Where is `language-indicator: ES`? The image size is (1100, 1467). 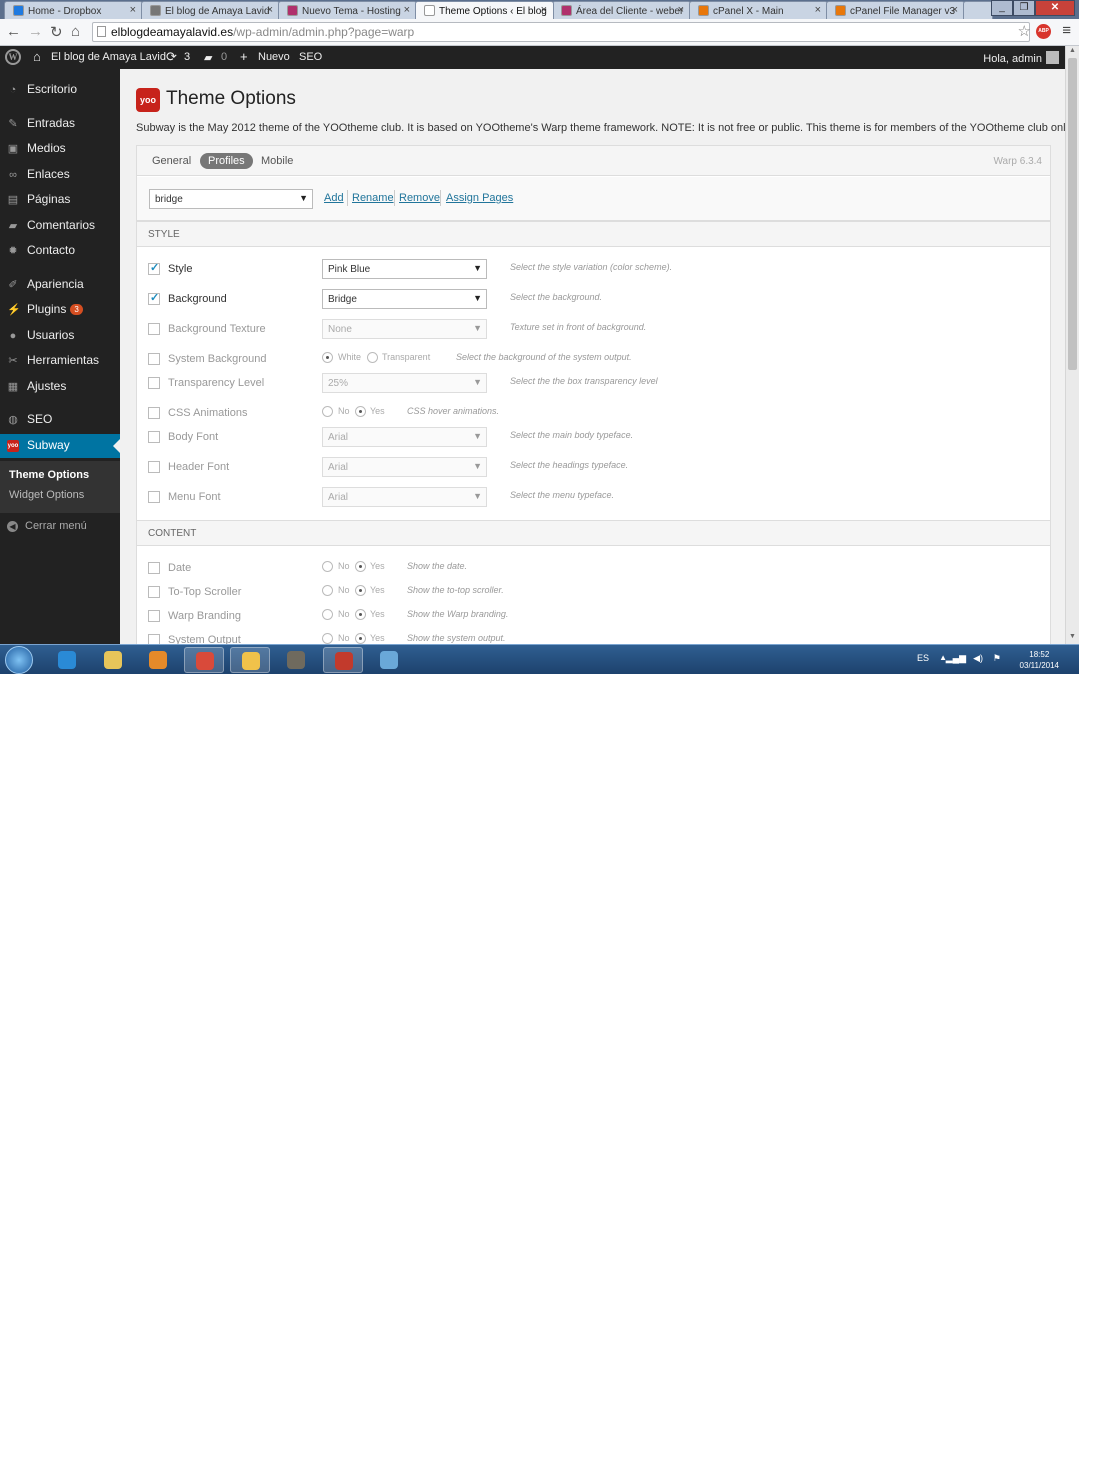 language-indicator: ES is located at coordinates (923, 658).